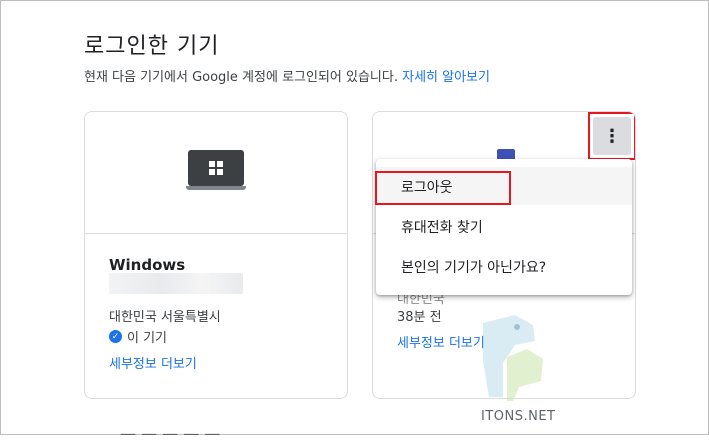 This screenshot has width=709, height=443. I want to click on laptop-windows-icon, so click(216, 170).